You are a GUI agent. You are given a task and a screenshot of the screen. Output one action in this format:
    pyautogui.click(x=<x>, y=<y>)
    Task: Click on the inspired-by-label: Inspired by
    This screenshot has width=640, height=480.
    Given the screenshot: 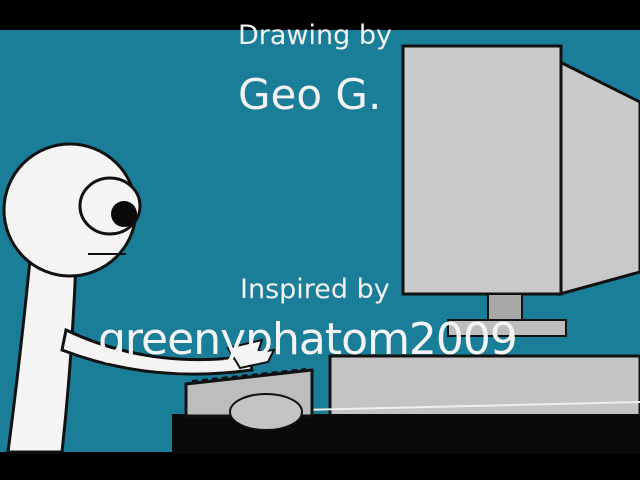 What is the action you would take?
    pyautogui.click(x=315, y=289)
    